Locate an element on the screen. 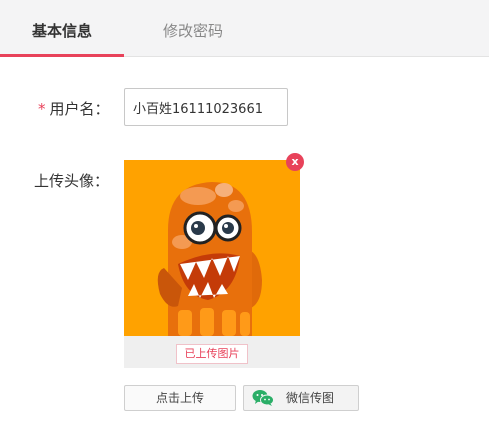  required-mark: * is located at coordinates (42, 109).